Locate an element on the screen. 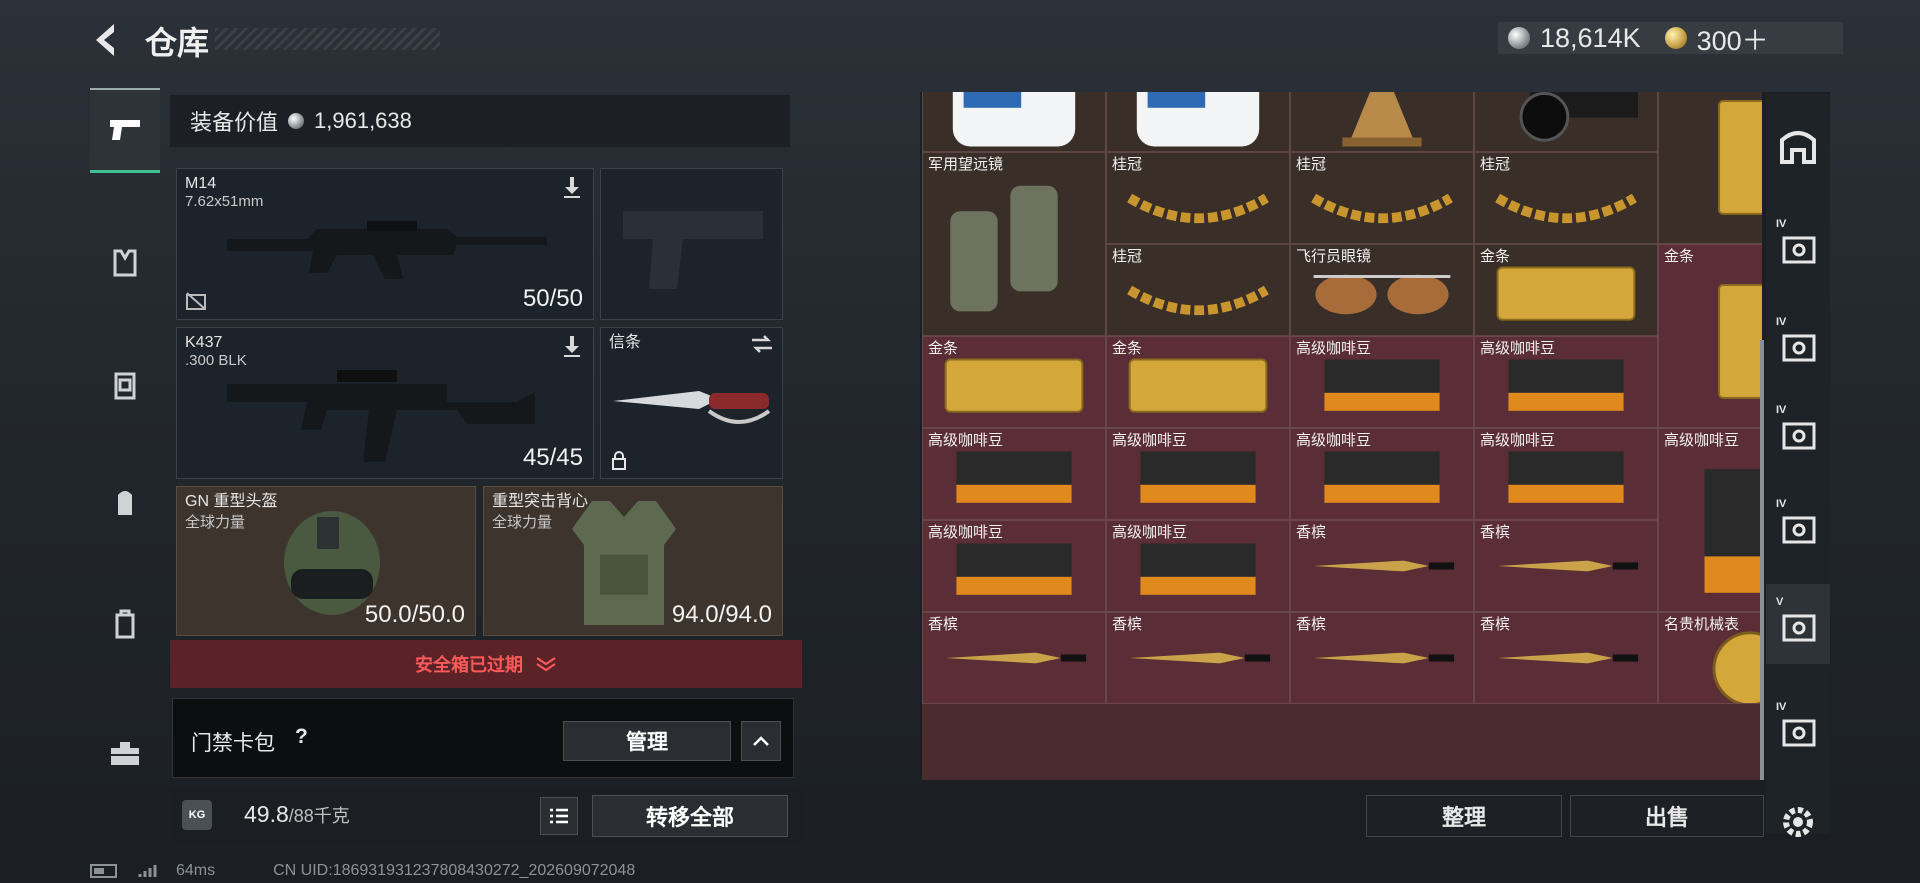 The width and height of the screenshot is (1920, 883). nav-safe-case is located at coordinates (125, 625).